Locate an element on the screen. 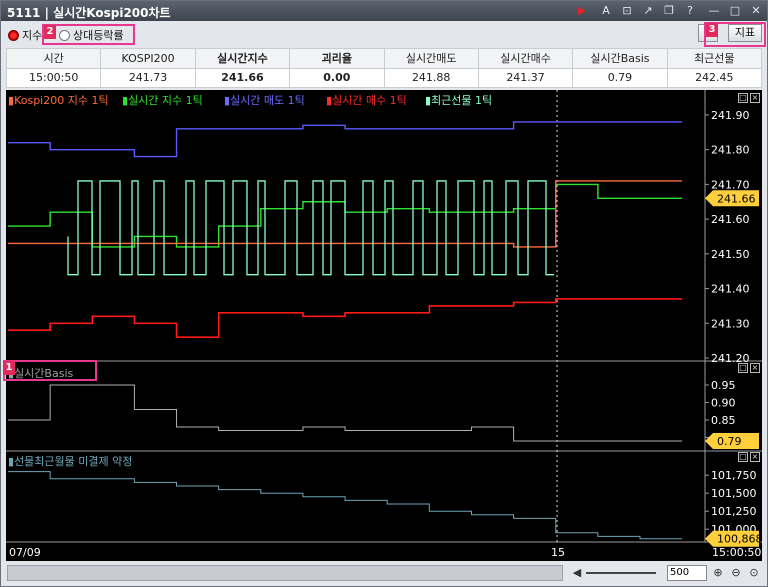 The height and width of the screenshot is (587, 768). copy-icon: ❐ is located at coordinates (669, 11).